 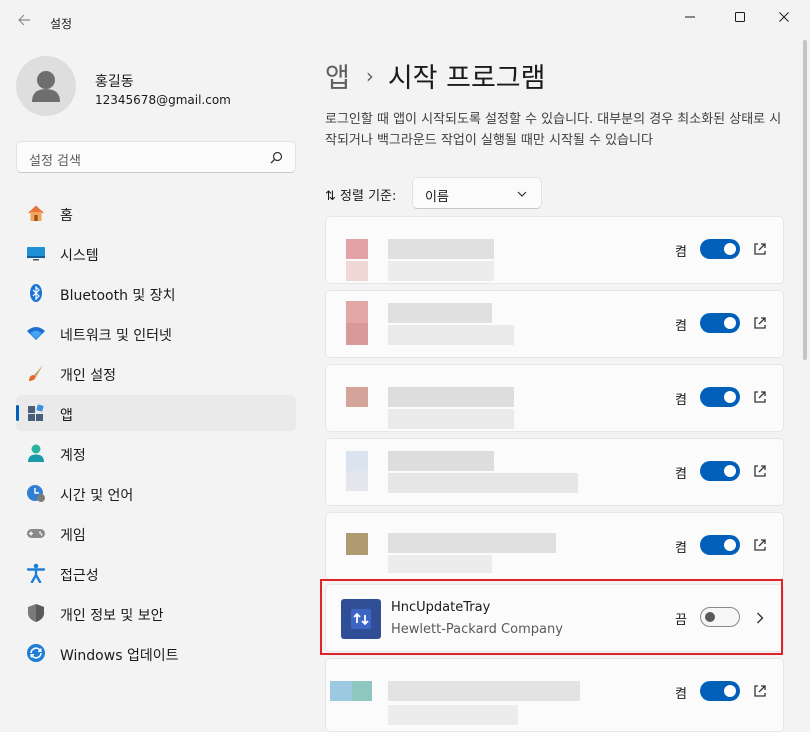 What do you see at coordinates (24, 22) in the screenshot?
I see `back-button` at bounding box center [24, 22].